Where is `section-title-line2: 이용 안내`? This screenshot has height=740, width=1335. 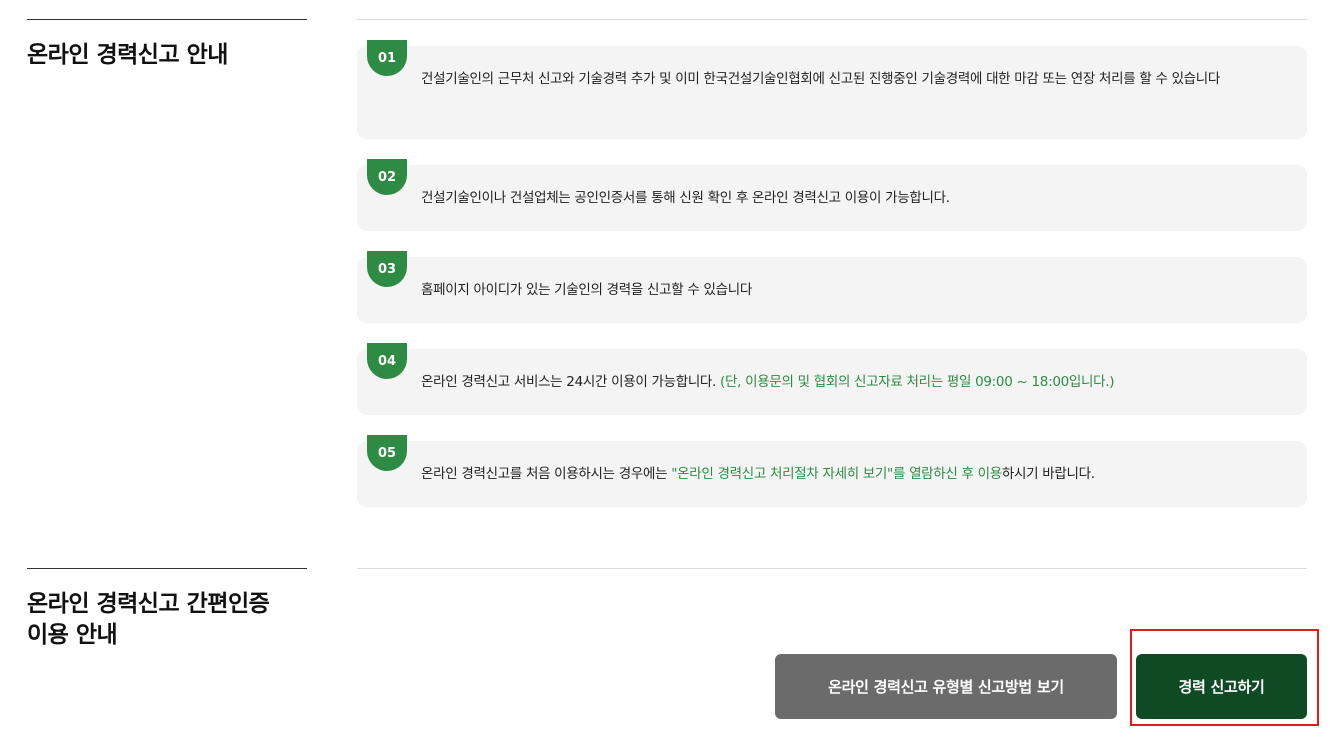
section-title-line2: 이용 안내 is located at coordinates (72, 635).